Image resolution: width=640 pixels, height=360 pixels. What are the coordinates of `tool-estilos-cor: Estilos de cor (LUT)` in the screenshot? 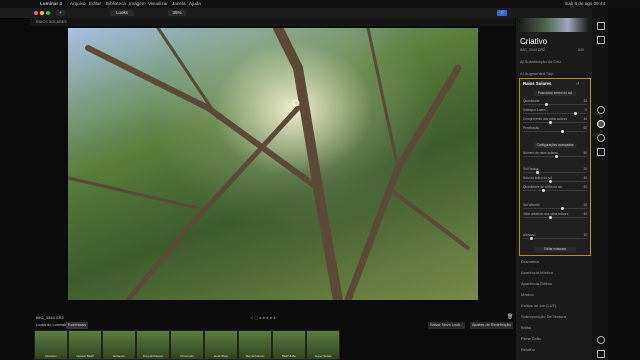 It's located at (538, 305).